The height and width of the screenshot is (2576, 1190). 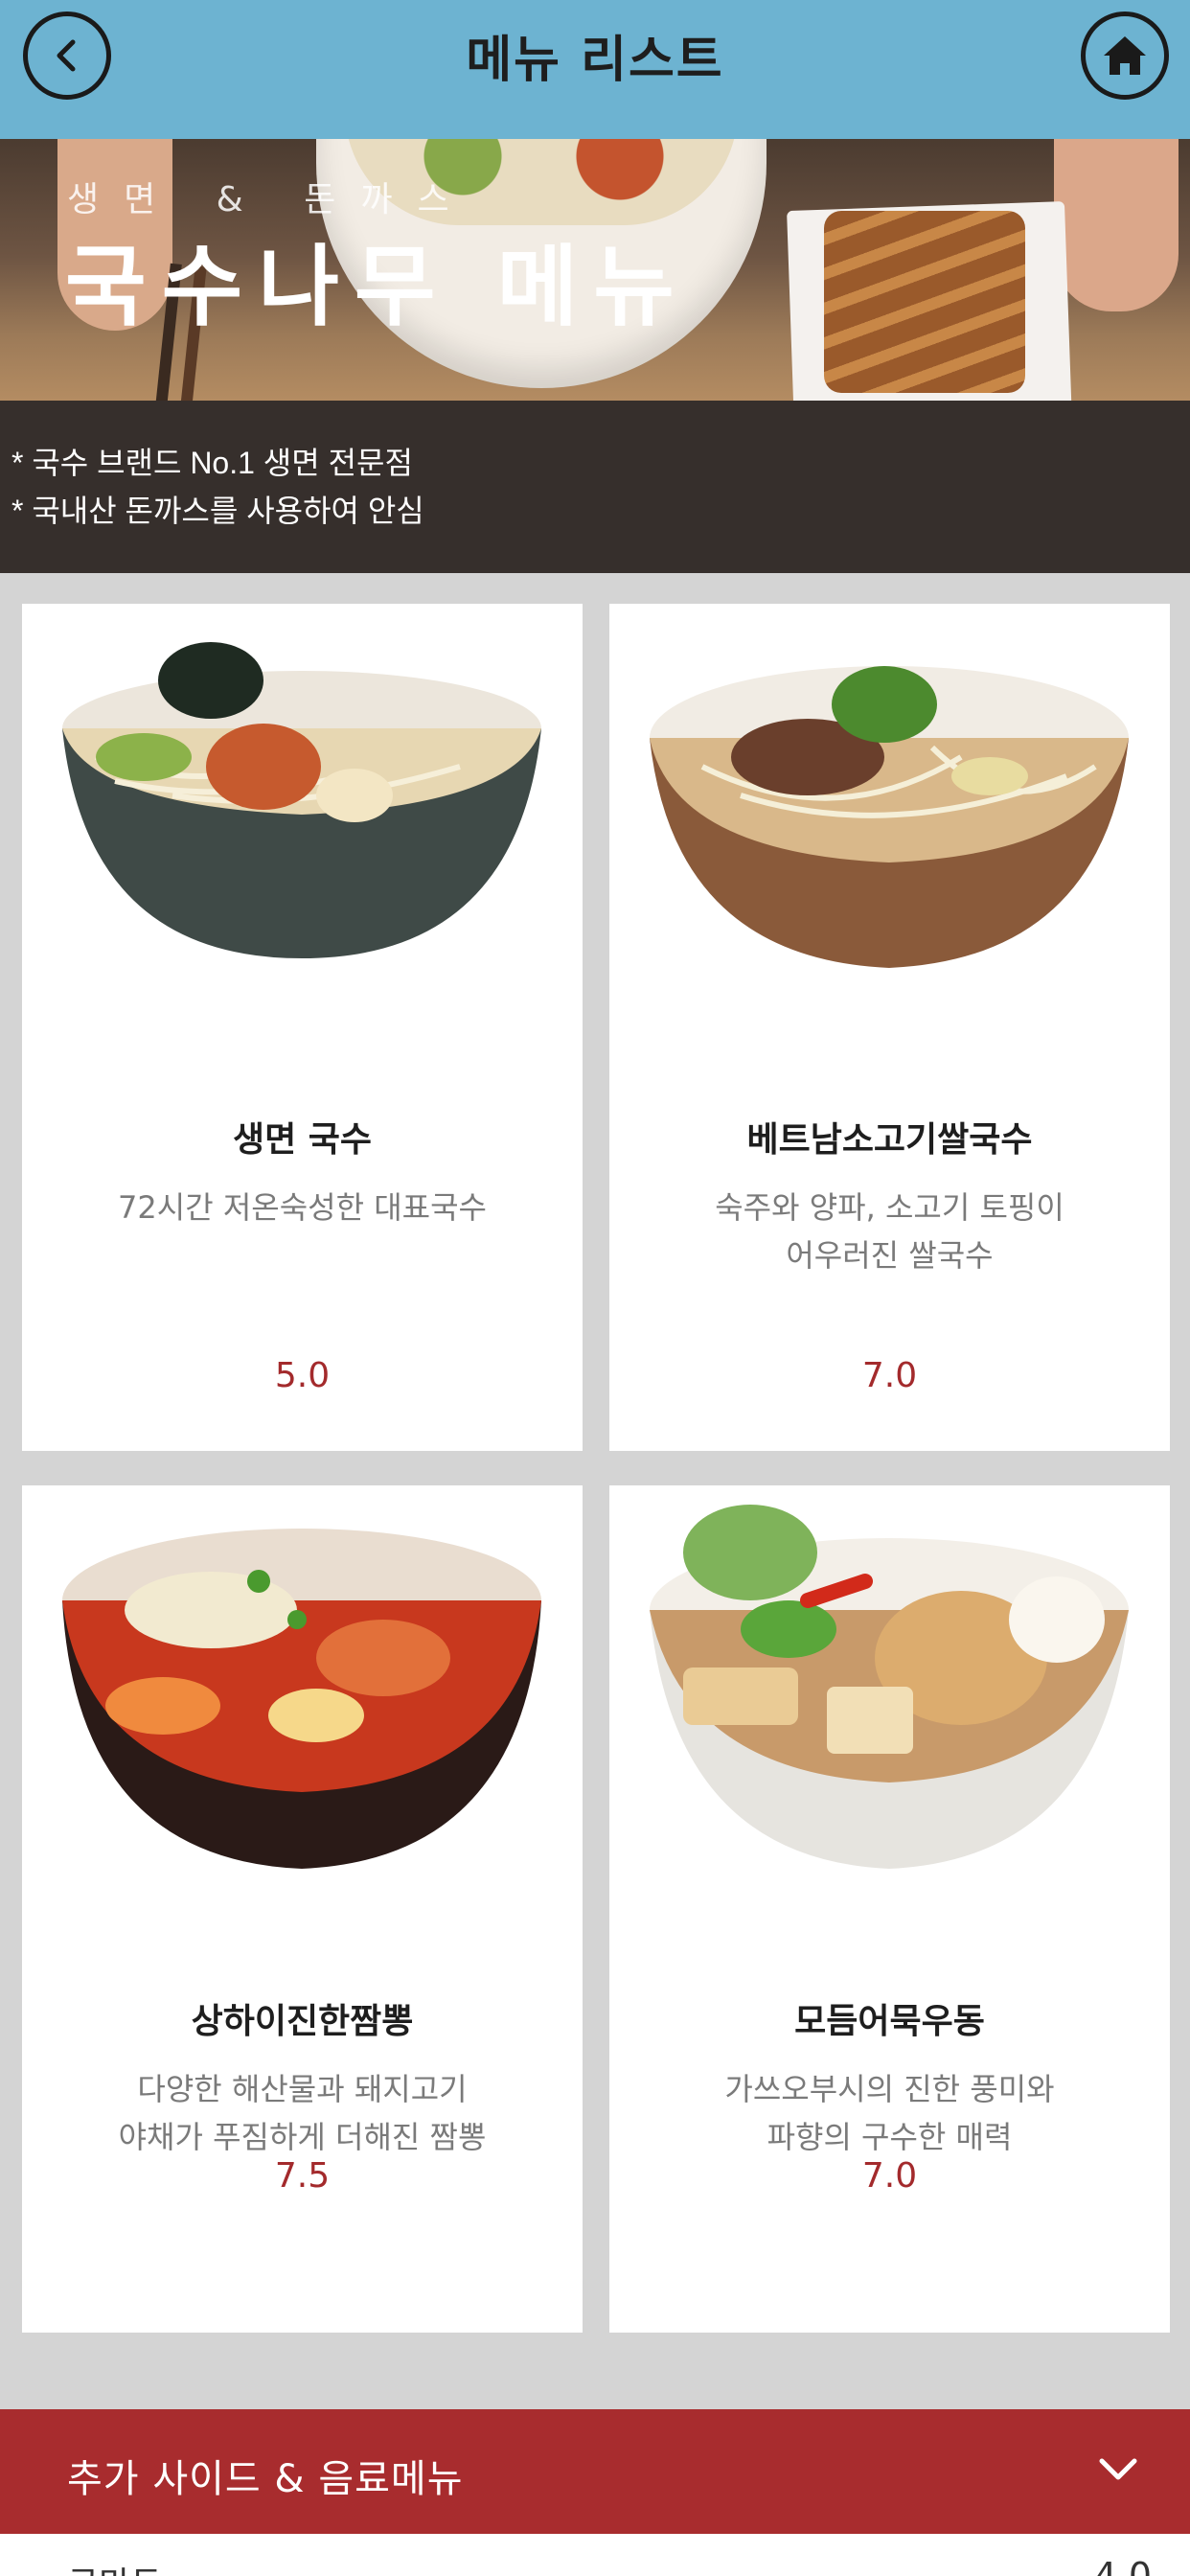 What do you see at coordinates (303, 1375) in the screenshot?
I see `menu-price: 5.0` at bounding box center [303, 1375].